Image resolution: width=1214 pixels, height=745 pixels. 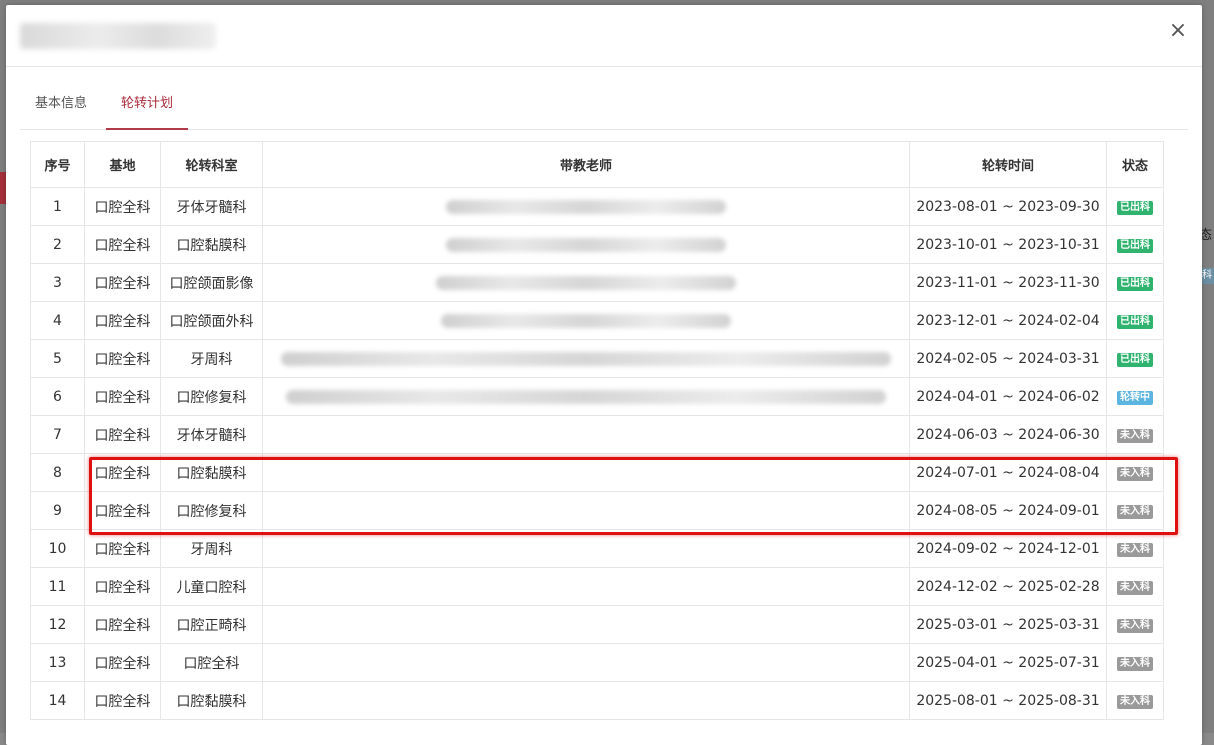 I want to click on dialog-title-blurred, so click(x=118, y=36).